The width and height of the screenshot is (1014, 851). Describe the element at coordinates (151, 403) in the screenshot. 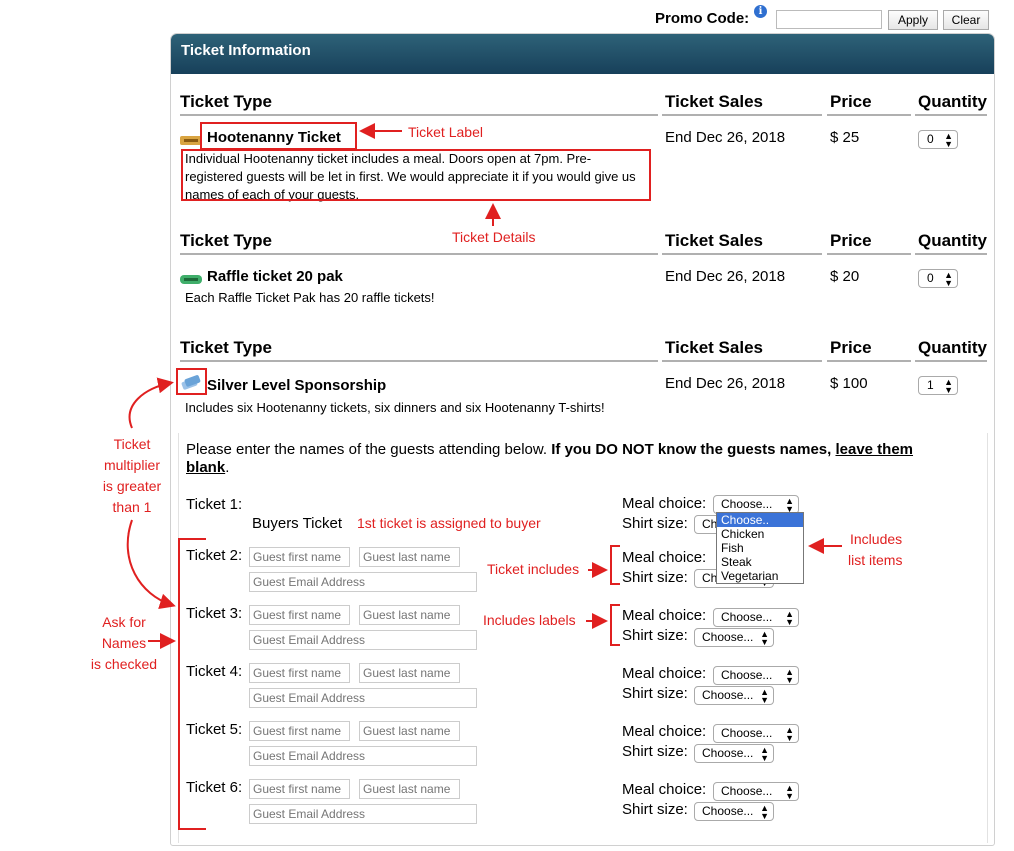

I see `arrow-multiplier-up` at that location.